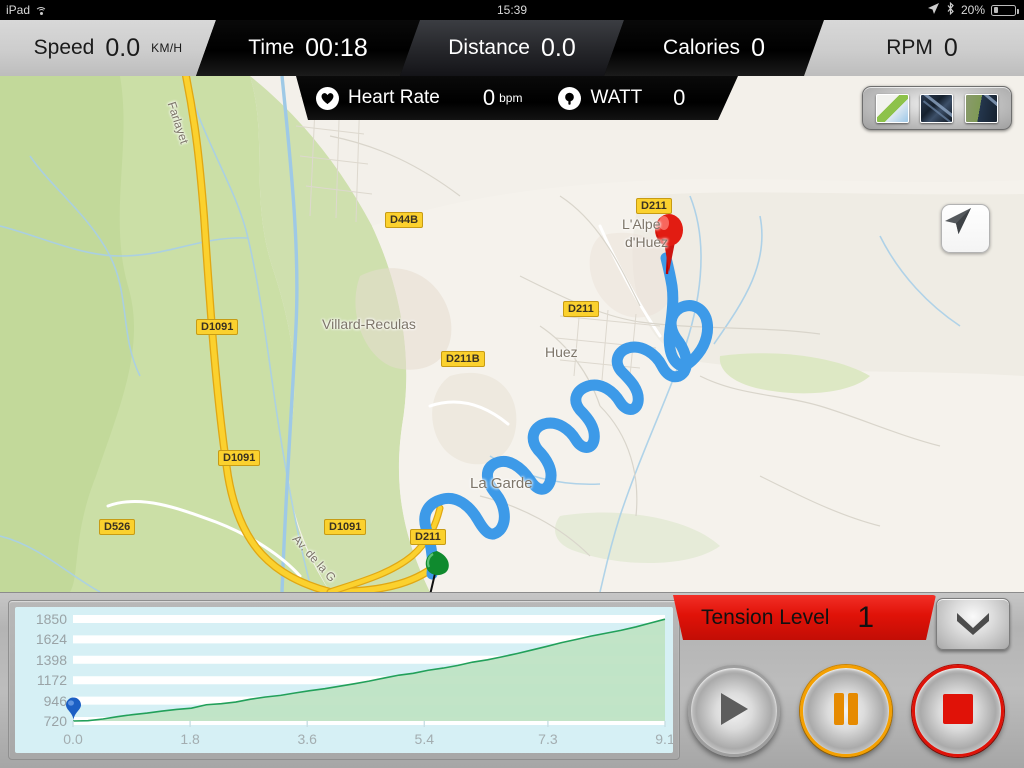 The height and width of the screenshot is (768, 1024). I want to click on metric-speed-value: 0.0, so click(123, 47).